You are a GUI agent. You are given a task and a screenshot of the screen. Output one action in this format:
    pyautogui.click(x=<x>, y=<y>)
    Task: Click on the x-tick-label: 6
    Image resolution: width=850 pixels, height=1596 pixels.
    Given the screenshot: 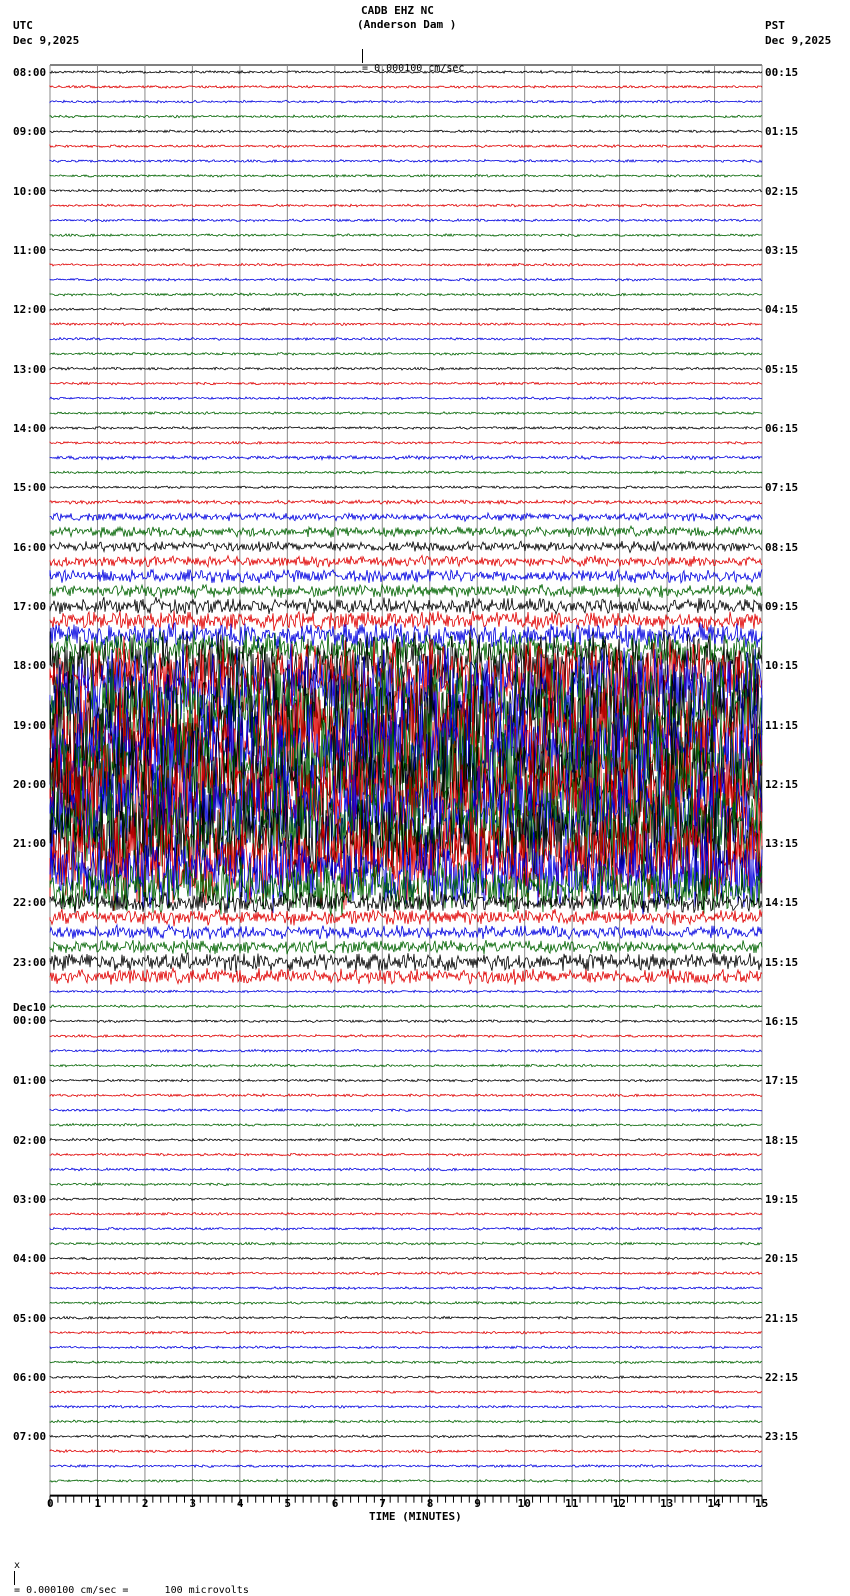 What is the action you would take?
    pyautogui.click(x=335, y=1503)
    